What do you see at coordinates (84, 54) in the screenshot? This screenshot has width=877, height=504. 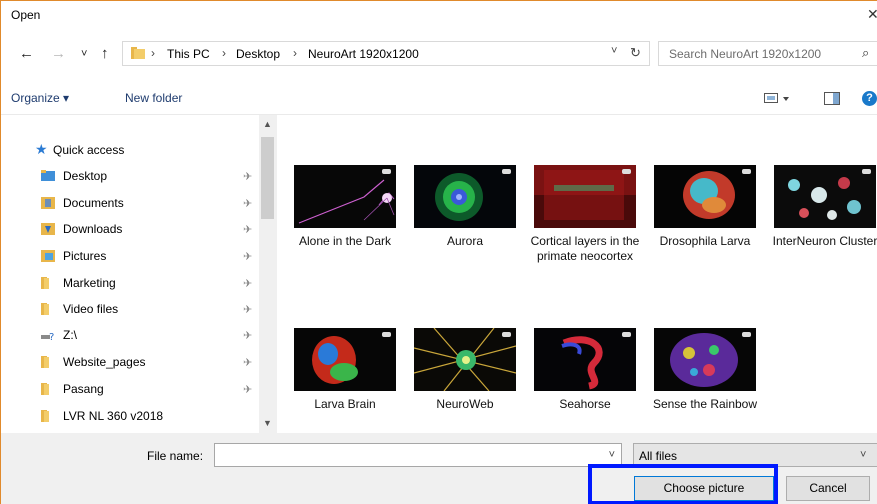 I see `recent-locations-icon: ˅` at bounding box center [84, 54].